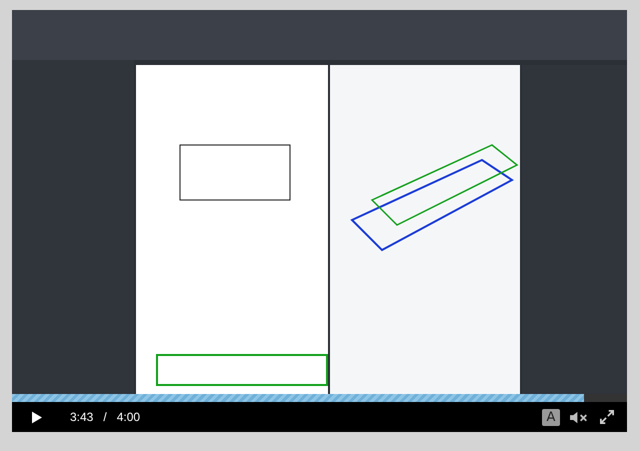  I want to click on current-time: 3:43, so click(82, 417).